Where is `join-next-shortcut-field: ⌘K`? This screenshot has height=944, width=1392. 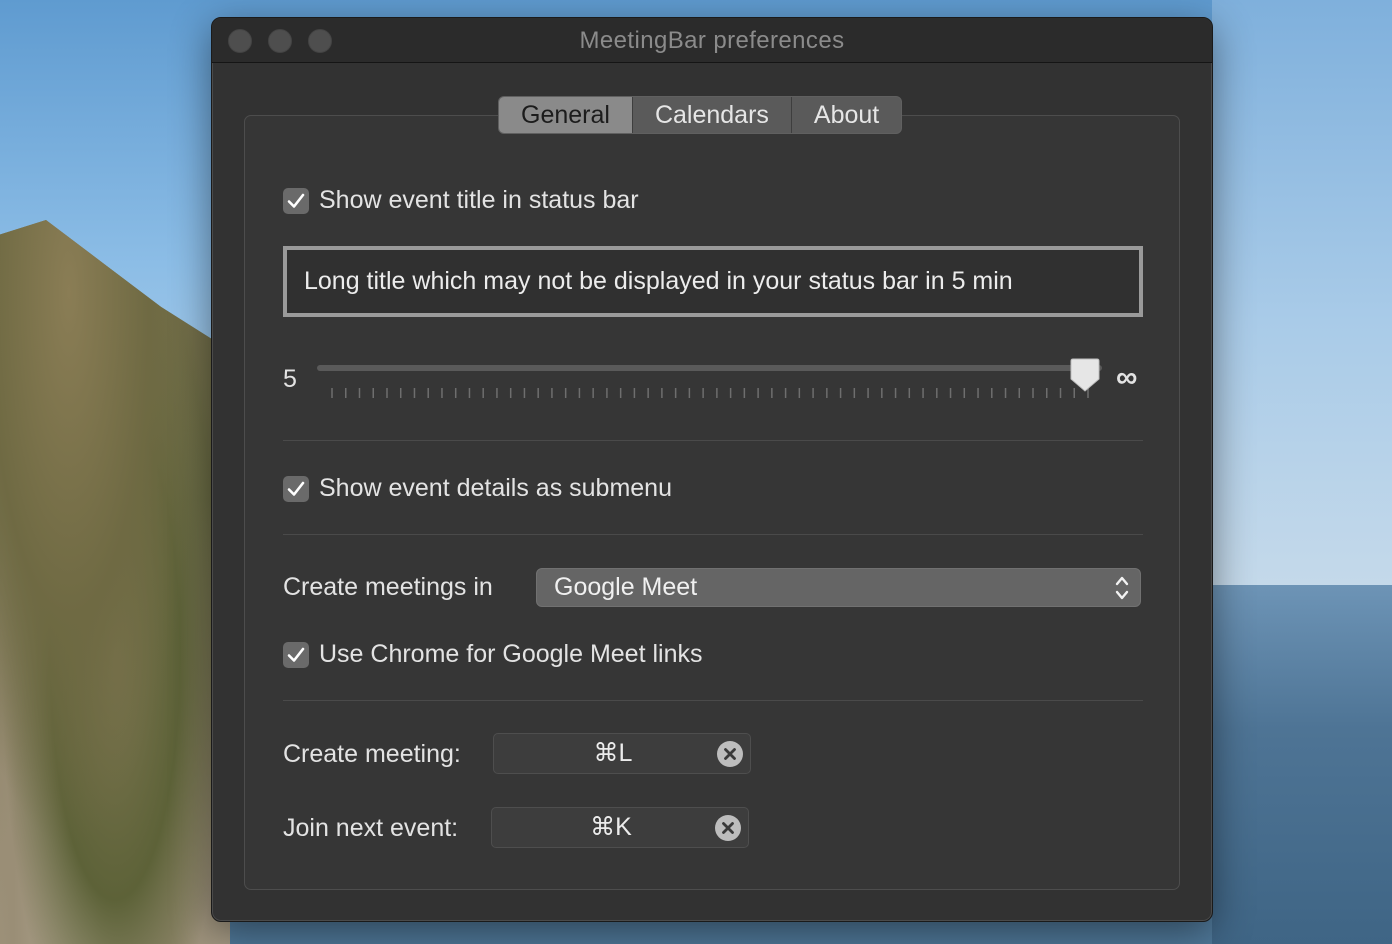 join-next-shortcut-field: ⌘K is located at coordinates (620, 827).